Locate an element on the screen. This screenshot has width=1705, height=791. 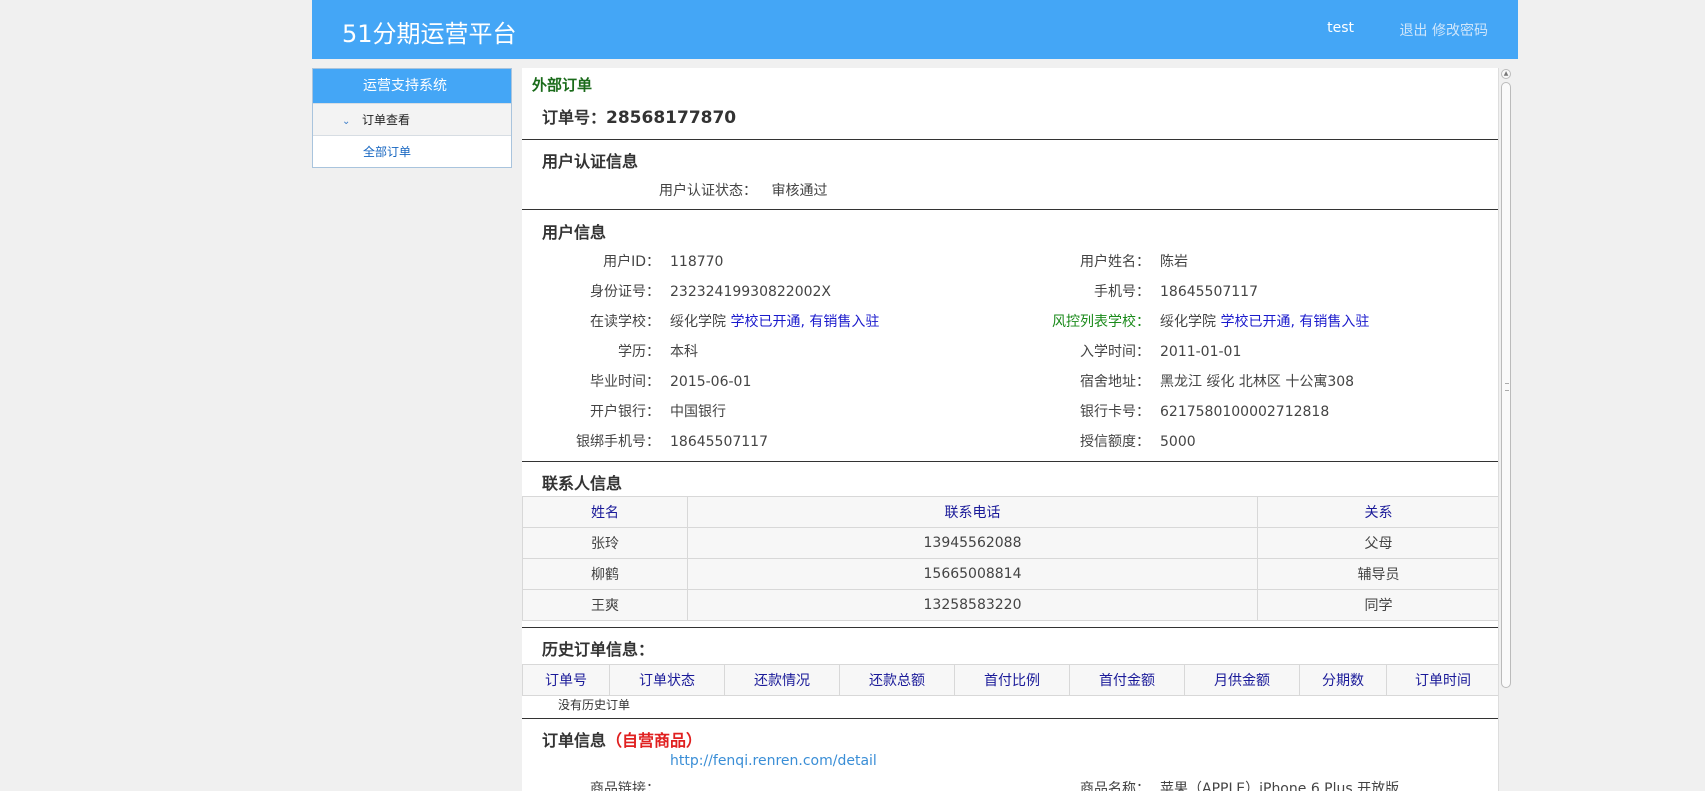
table-row: 张玲 13945562088 父母 is located at coordinates (1011, 543).